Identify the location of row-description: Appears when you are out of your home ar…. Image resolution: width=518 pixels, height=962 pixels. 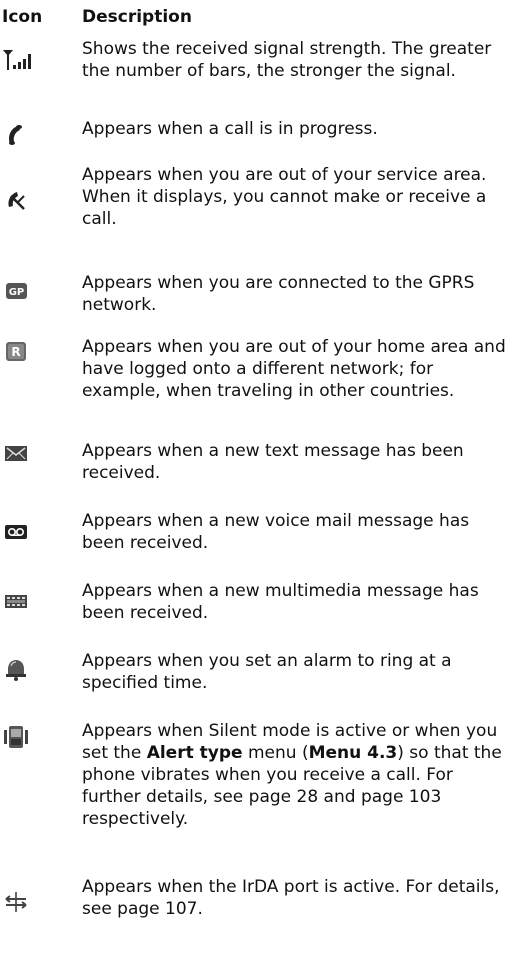
(294, 369).